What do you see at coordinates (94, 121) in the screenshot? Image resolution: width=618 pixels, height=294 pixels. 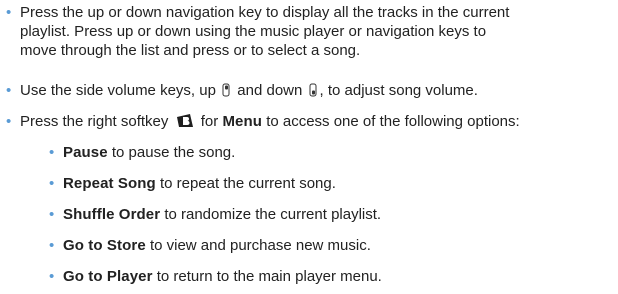 I see `item-text: Press the right softkey` at bounding box center [94, 121].